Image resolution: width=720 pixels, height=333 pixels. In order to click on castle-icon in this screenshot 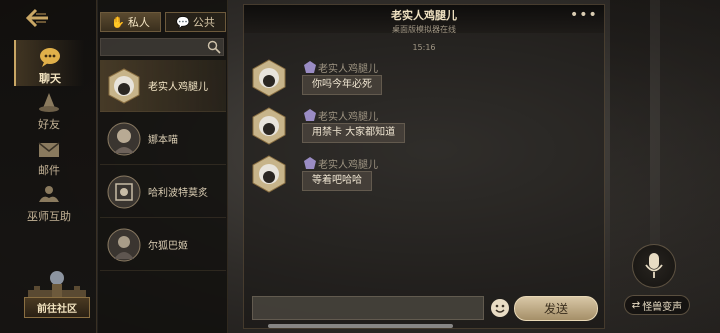, I will do `click(57, 285)`.